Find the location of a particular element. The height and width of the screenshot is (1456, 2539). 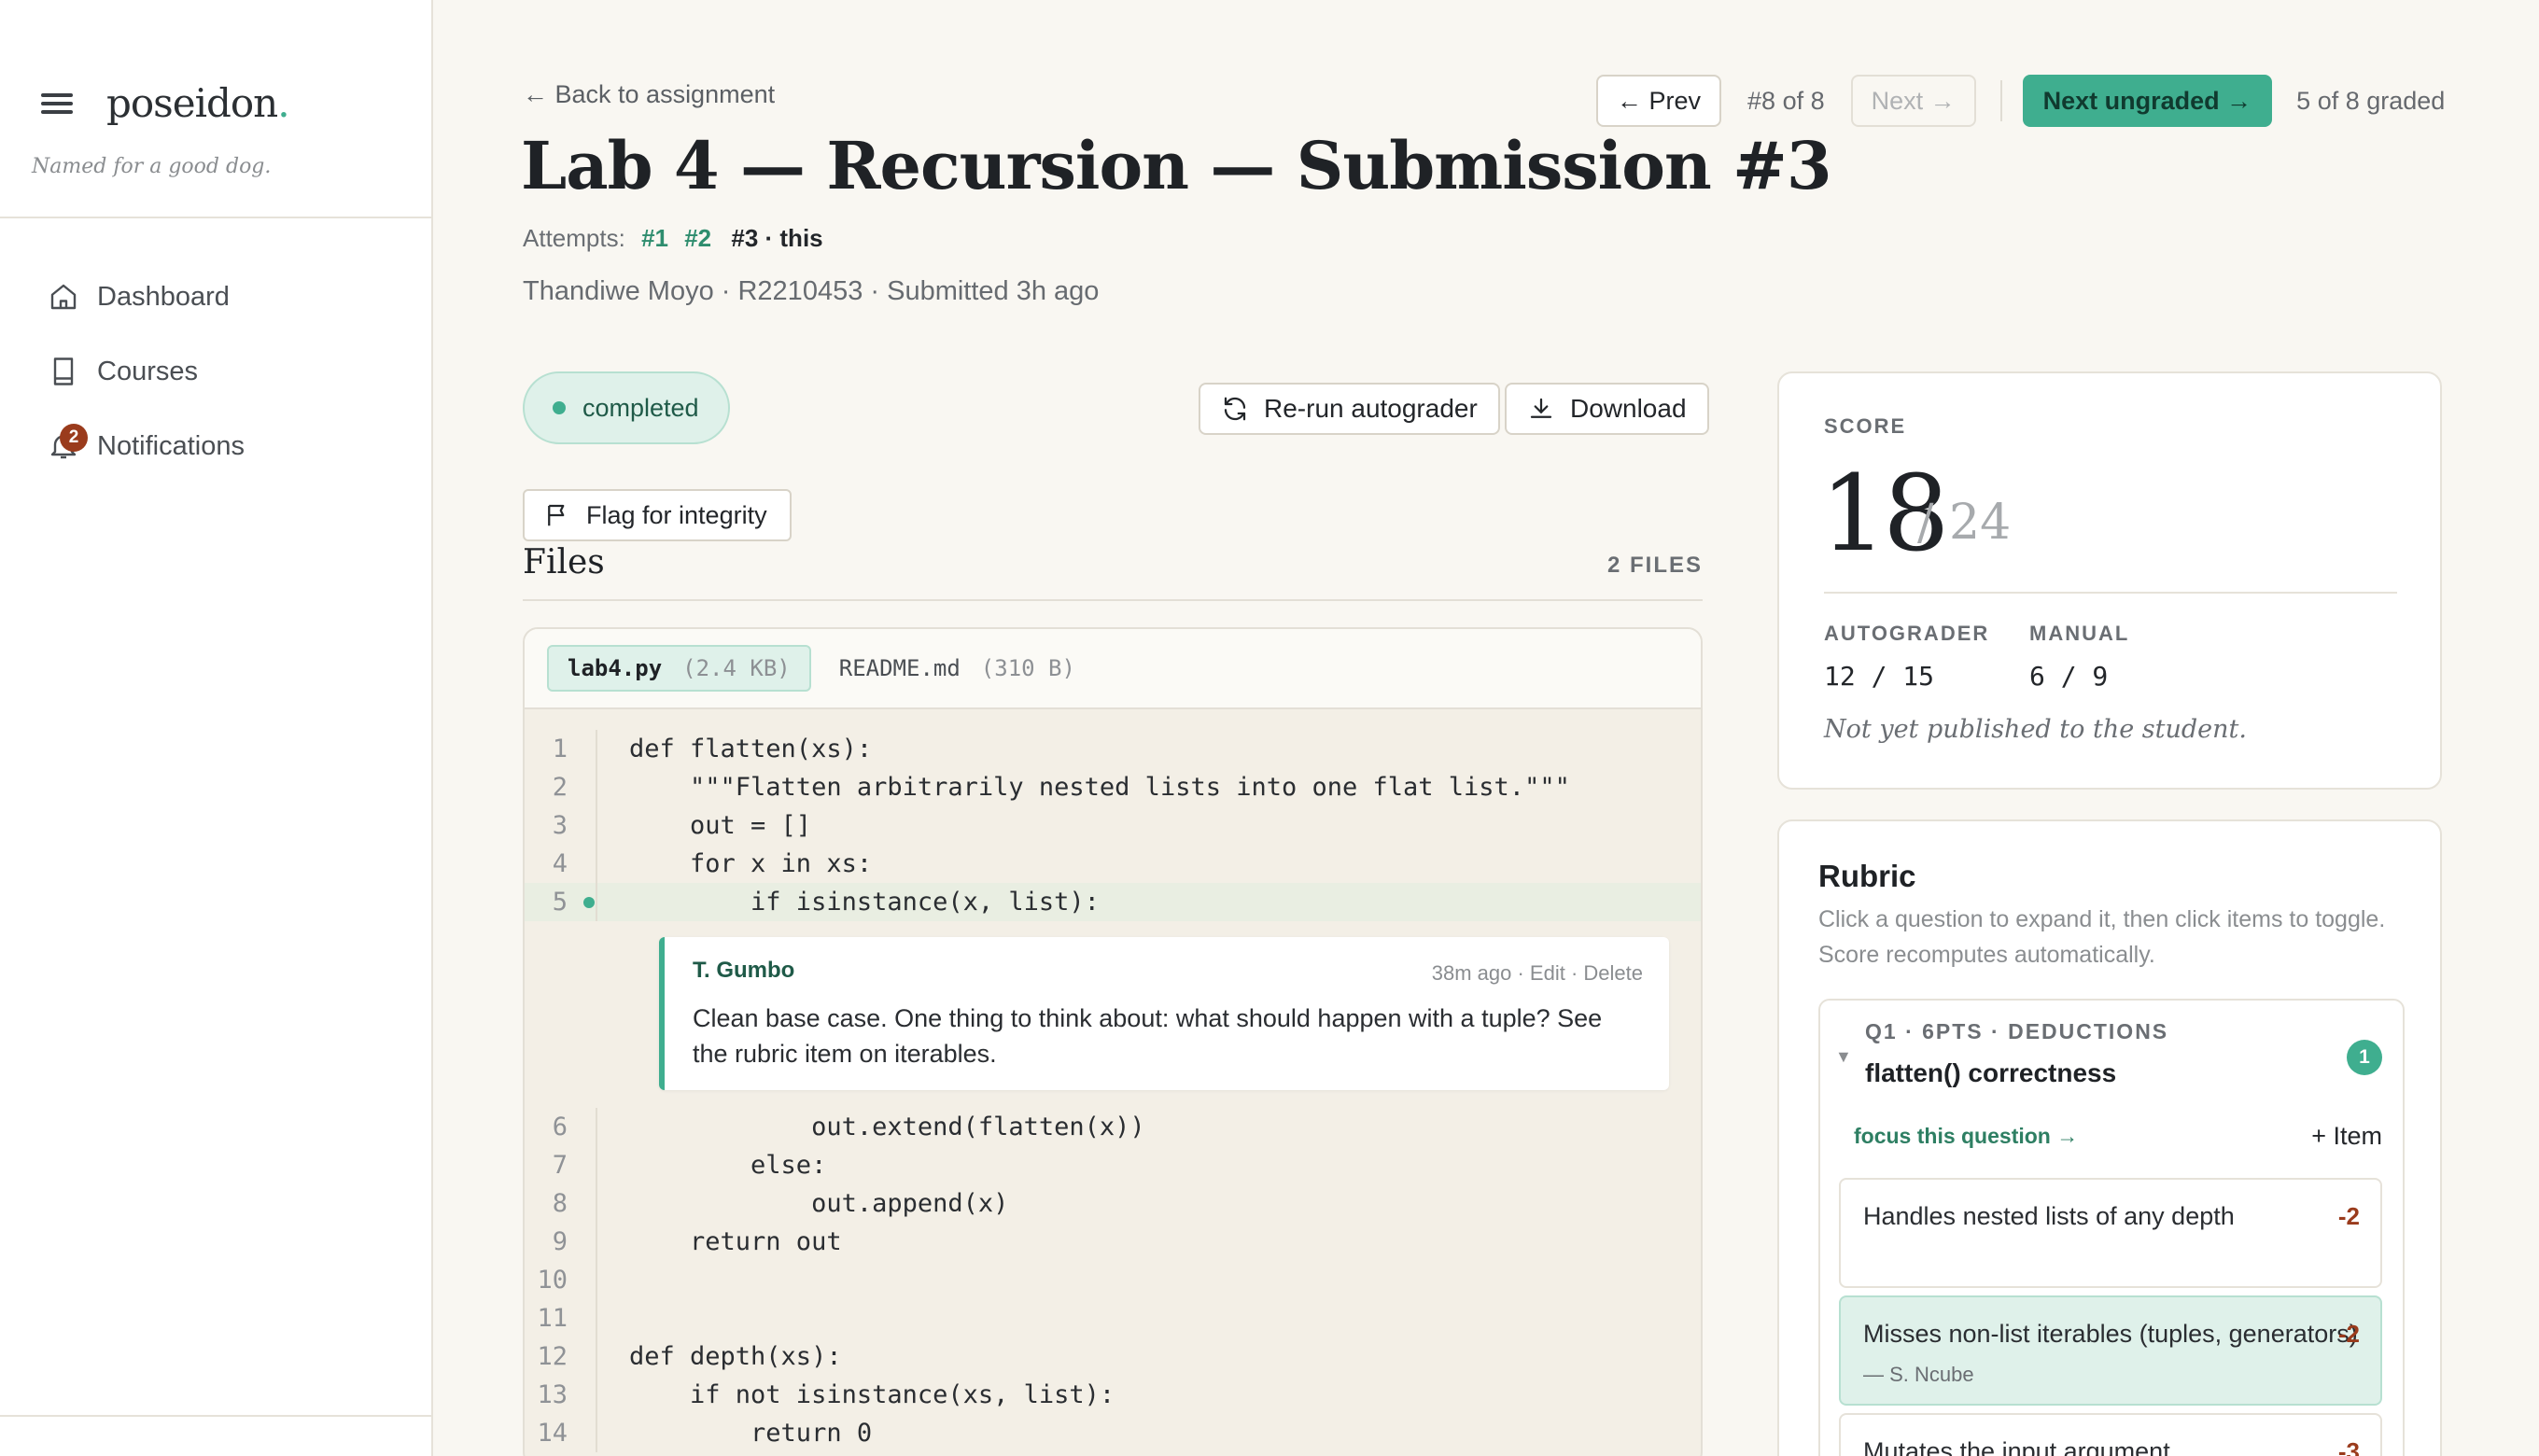

code-line-highlighted: 5 if isinstance(x, list): is located at coordinates (1113, 902).